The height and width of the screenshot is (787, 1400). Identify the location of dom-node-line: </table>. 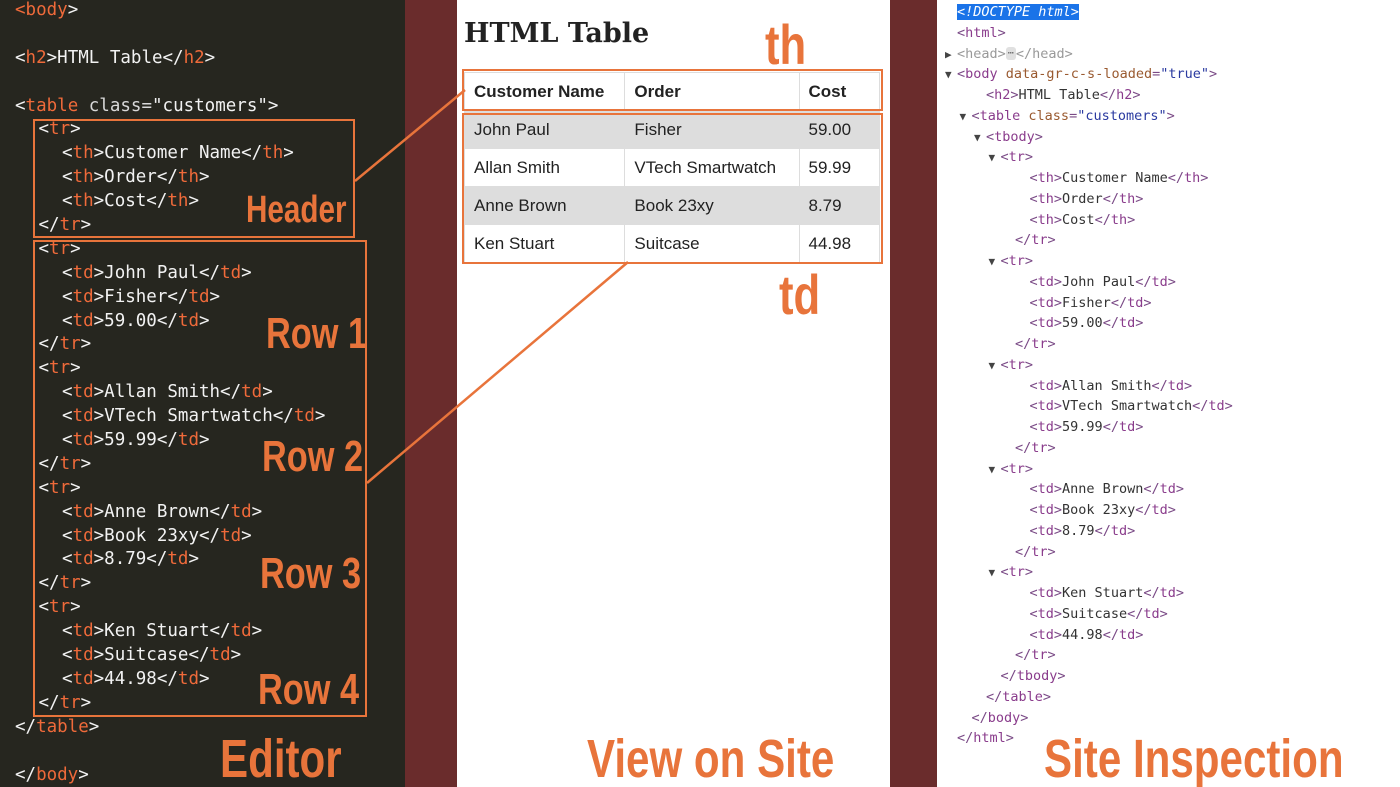
(1168, 697).